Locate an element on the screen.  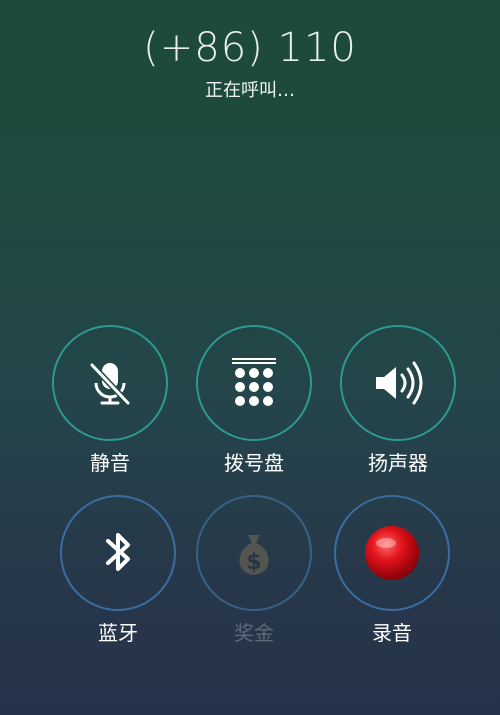
bonus-label: 奖金 is located at coordinates (254, 633).